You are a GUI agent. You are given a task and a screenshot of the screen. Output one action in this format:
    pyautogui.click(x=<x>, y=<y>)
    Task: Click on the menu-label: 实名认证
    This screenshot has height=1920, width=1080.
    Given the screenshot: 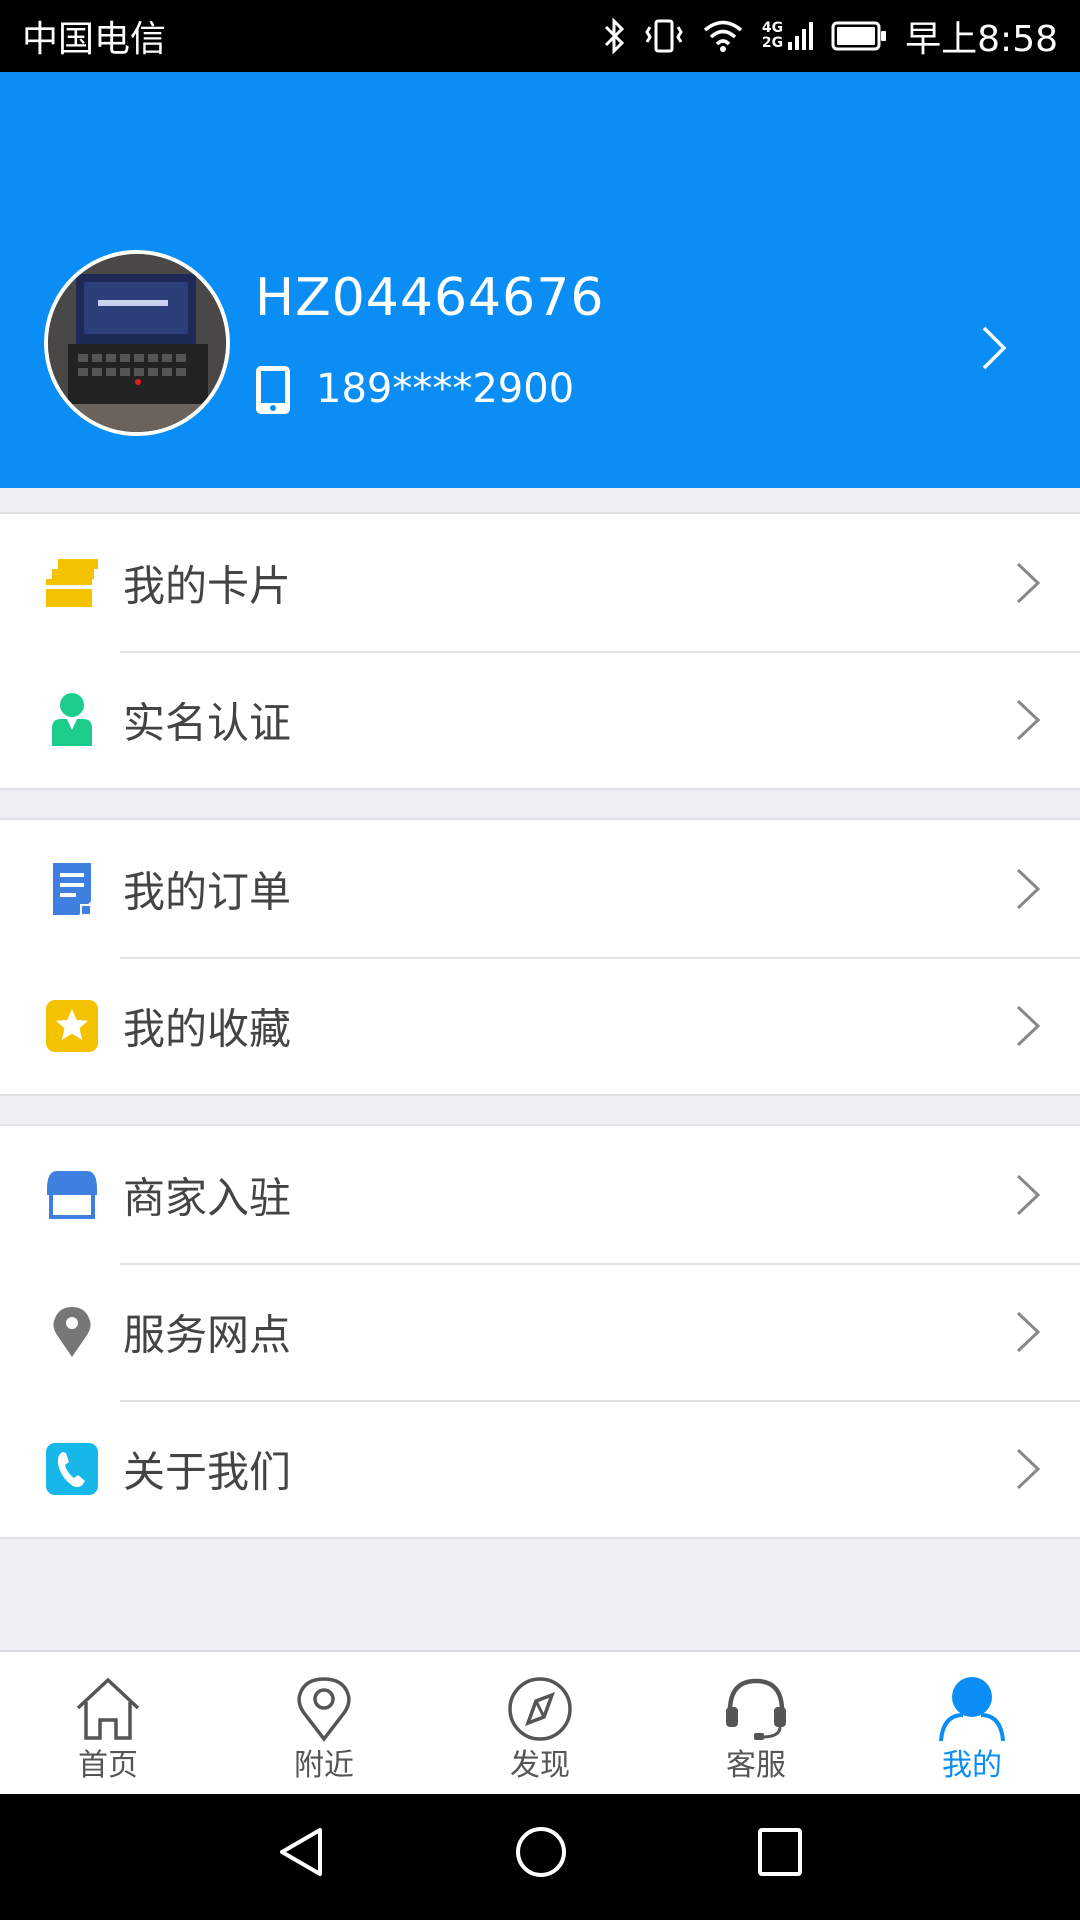 What is the action you would take?
    pyautogui.click(x=207, y=722)
    